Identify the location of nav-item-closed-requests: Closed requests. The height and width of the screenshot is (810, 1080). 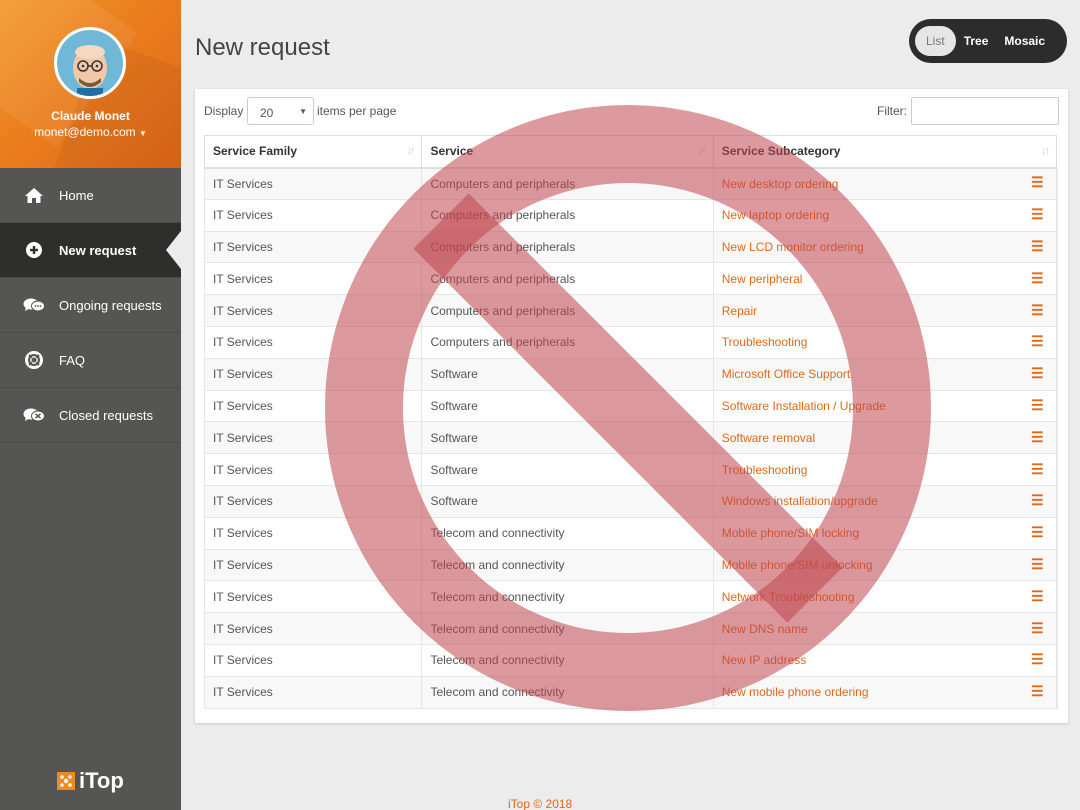
(90, 415).